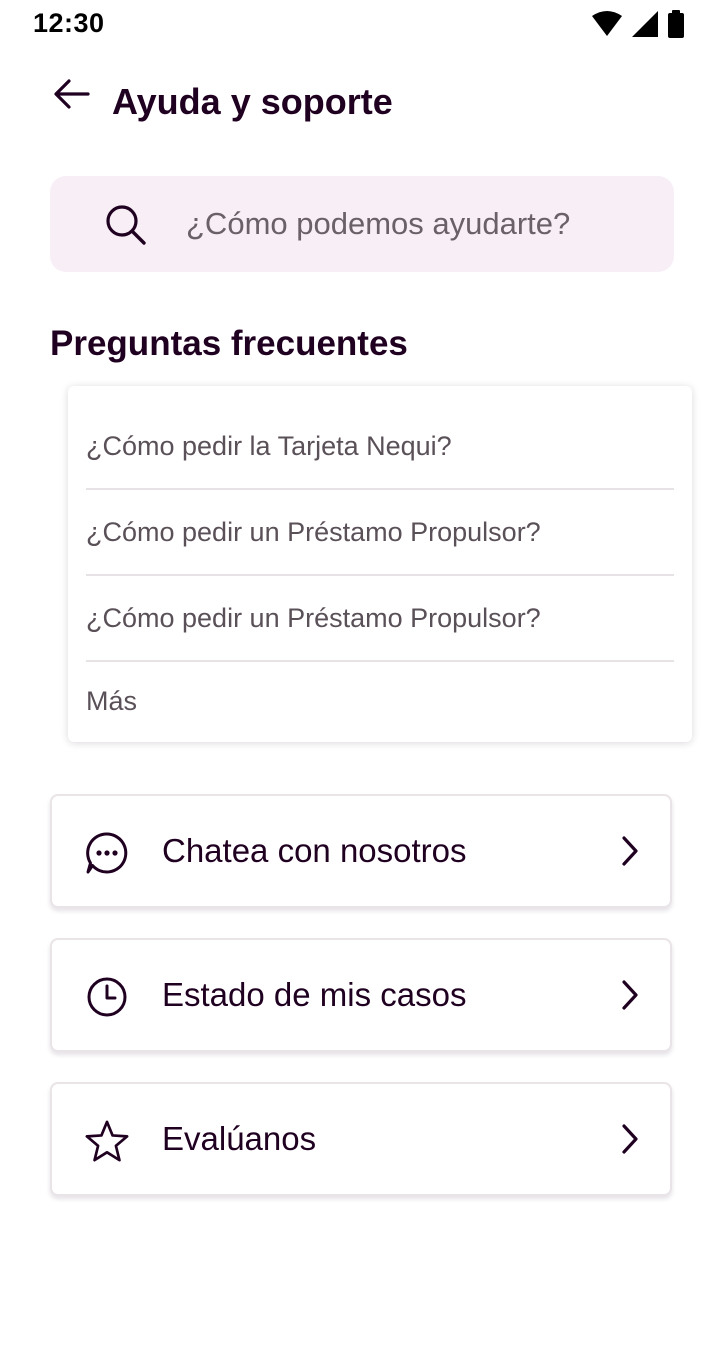  Describe the element at coordinates (107, 1141) in the screenshot. I see `star-icon` at that location.